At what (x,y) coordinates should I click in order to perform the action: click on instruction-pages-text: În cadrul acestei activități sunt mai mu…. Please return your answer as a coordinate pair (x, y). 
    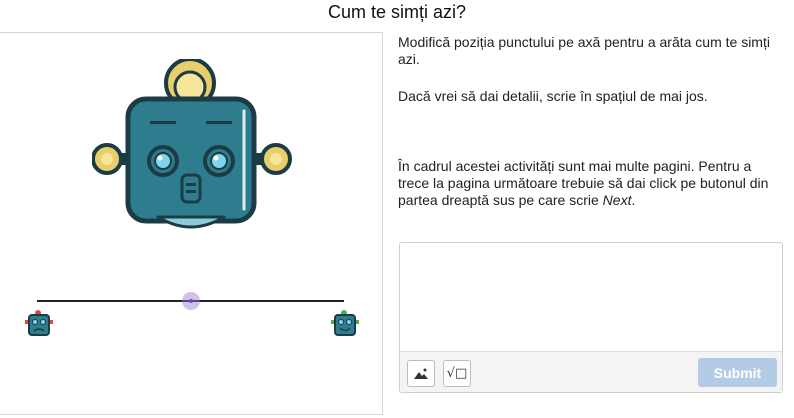
    Looking at the image, I should click on (583, 183).